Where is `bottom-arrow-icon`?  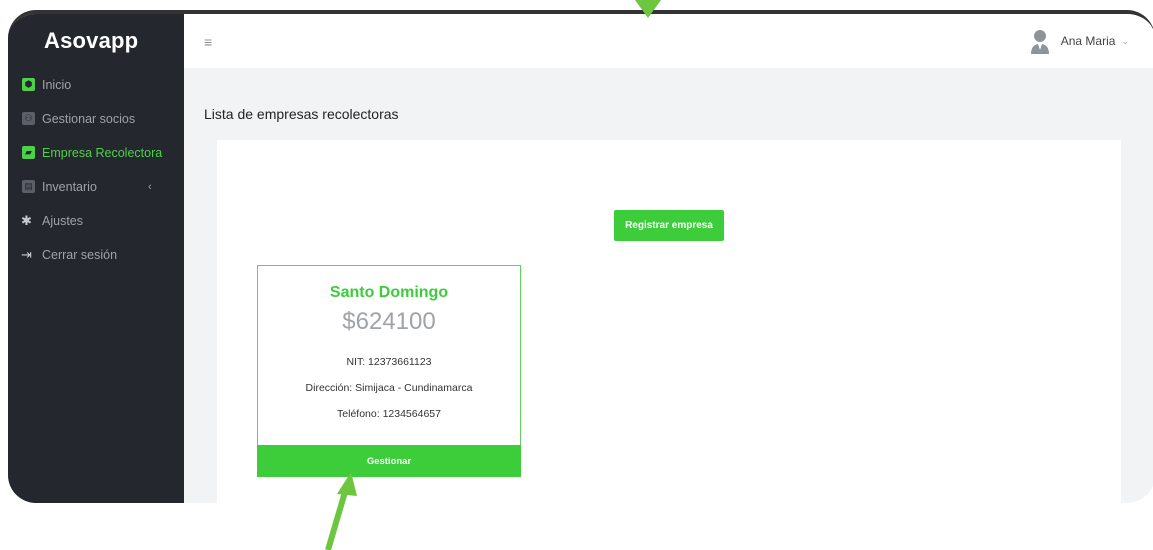 bottom-arrow-icon is located at coordinates (341, 511).